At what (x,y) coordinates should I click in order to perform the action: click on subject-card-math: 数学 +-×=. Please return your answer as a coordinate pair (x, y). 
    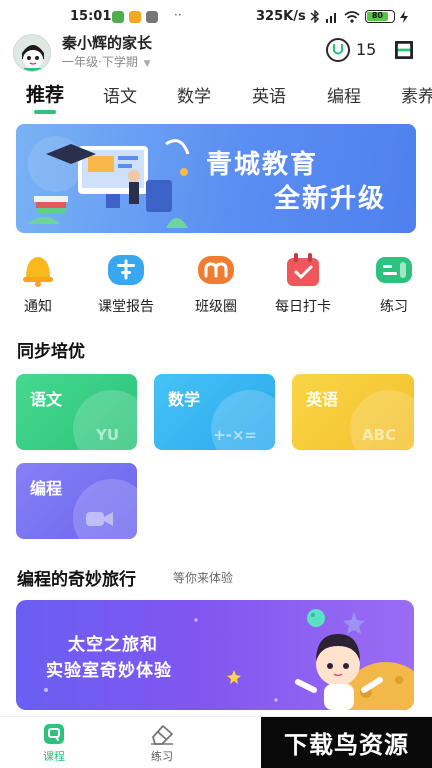
    Looking at the image, I should click on (214, 412).